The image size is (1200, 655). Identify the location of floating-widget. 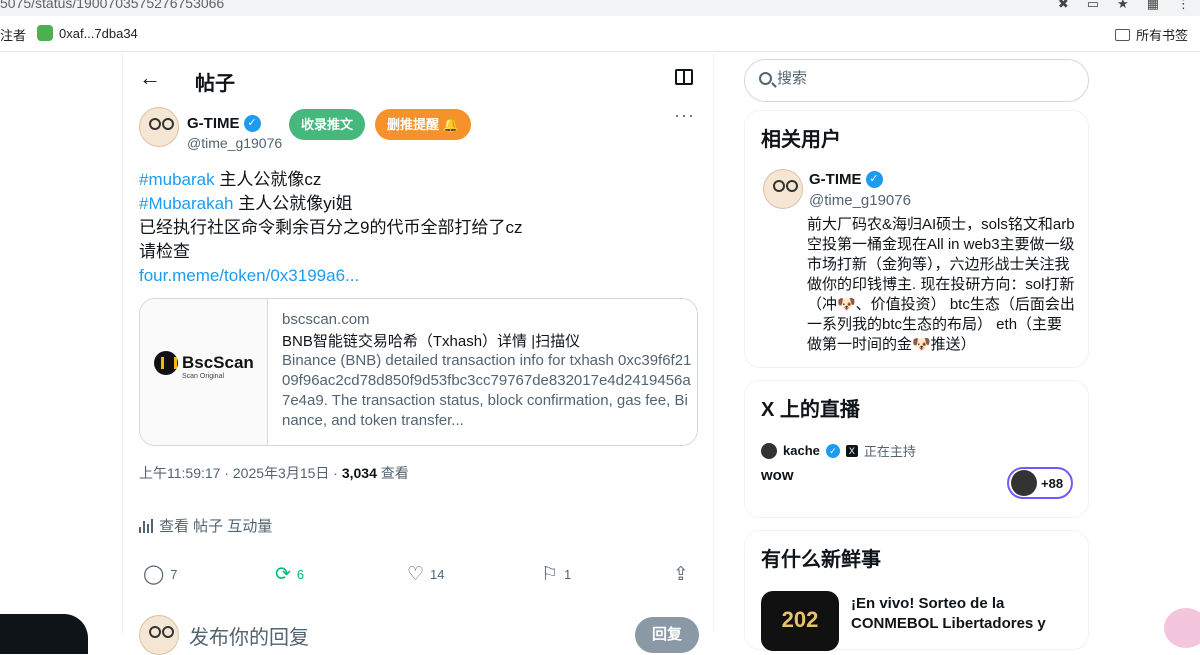
(44, 634).